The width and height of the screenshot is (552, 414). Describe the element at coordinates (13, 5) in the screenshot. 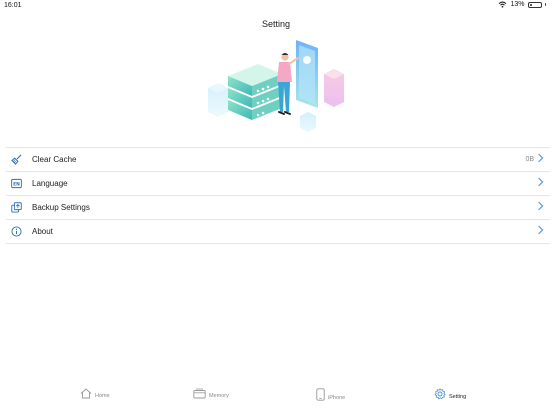

I see `status-time: 16:01` at that location.